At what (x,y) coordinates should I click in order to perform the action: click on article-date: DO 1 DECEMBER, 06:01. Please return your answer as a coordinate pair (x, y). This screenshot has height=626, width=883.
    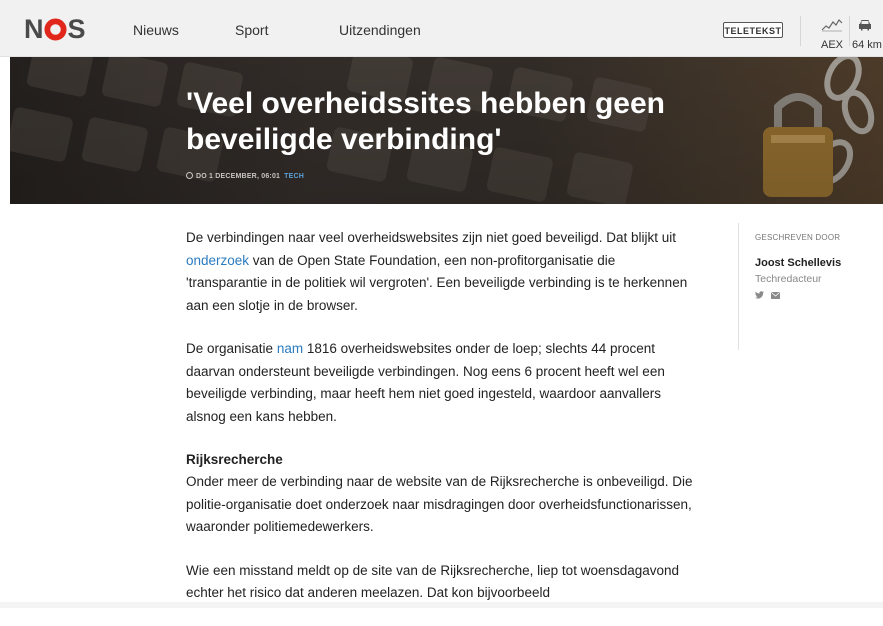
    Looking at the image, I should click on (238, 176).